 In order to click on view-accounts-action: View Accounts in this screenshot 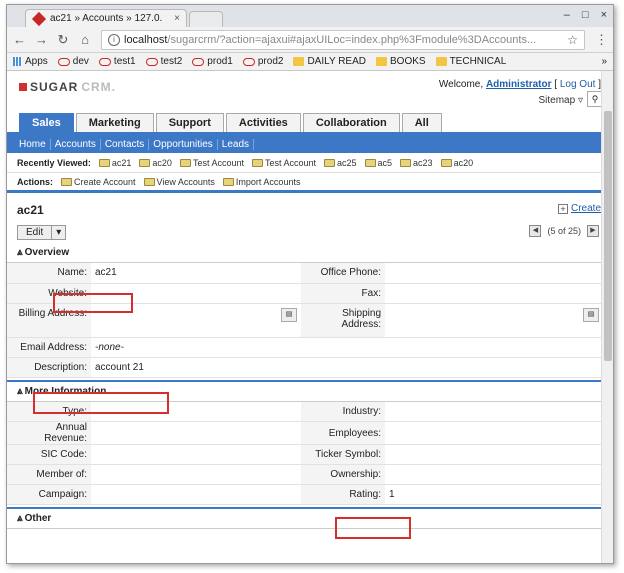, I will do `click(179, 182)`.